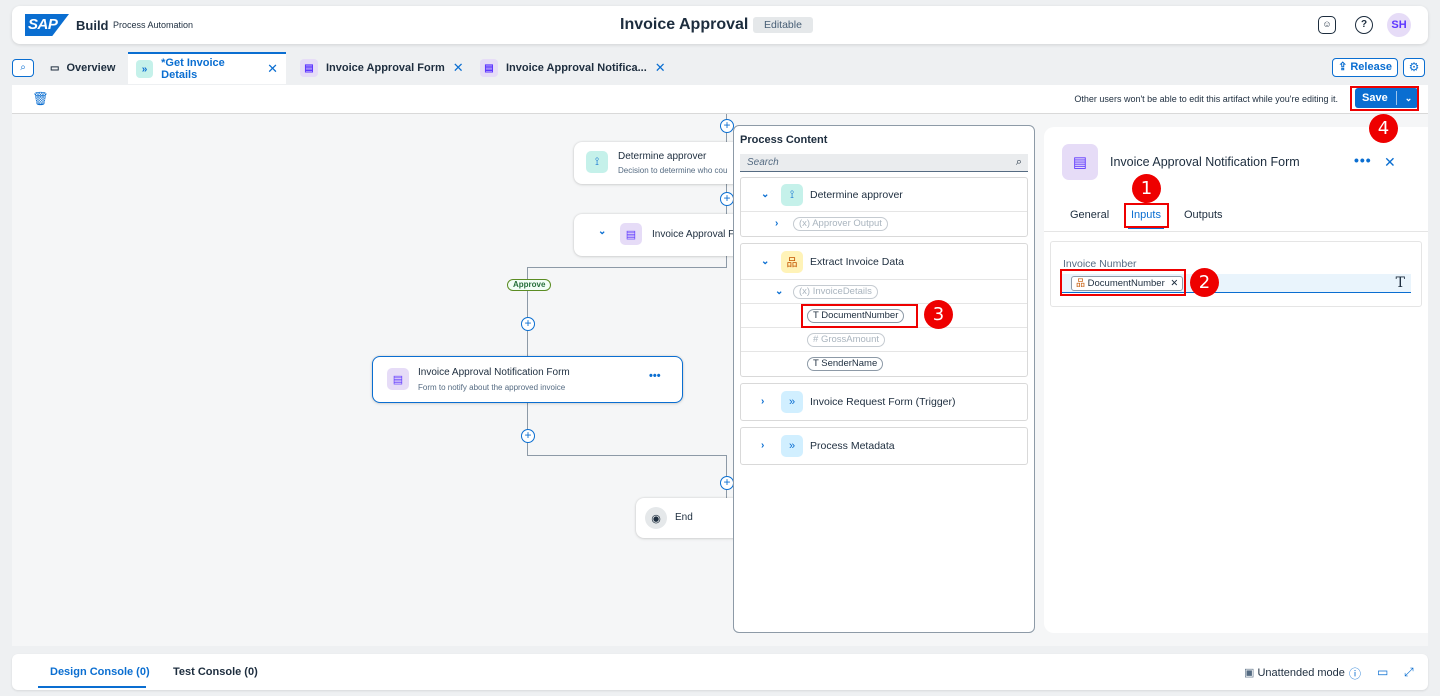  What do you see at coordinates (1251, 673) in the screenshot?
I see `bot-icon: ▣` at bounding box center [1251, 673].